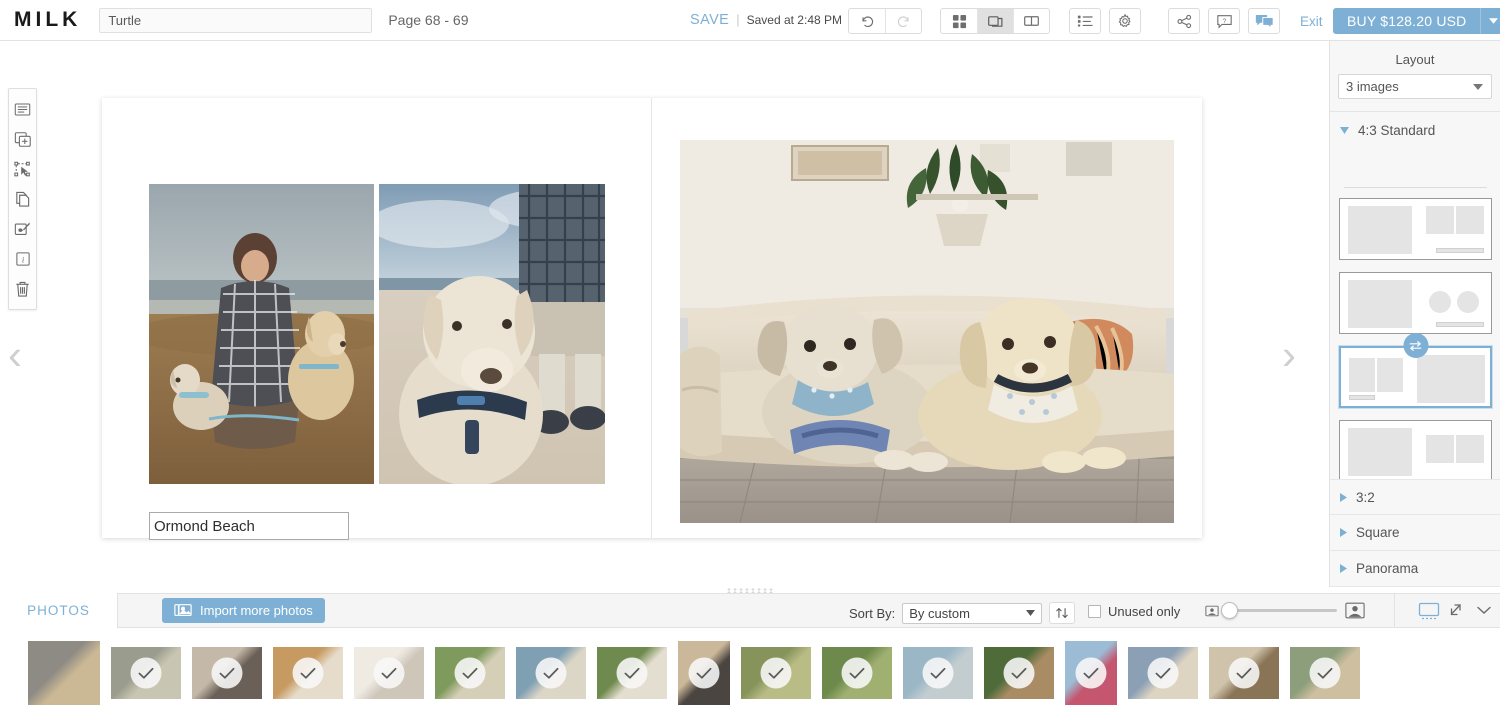 Image resolution: width=1500 pixels, height=718 pixels. I want to click on thumb-list-separator, so click(1415, 187).